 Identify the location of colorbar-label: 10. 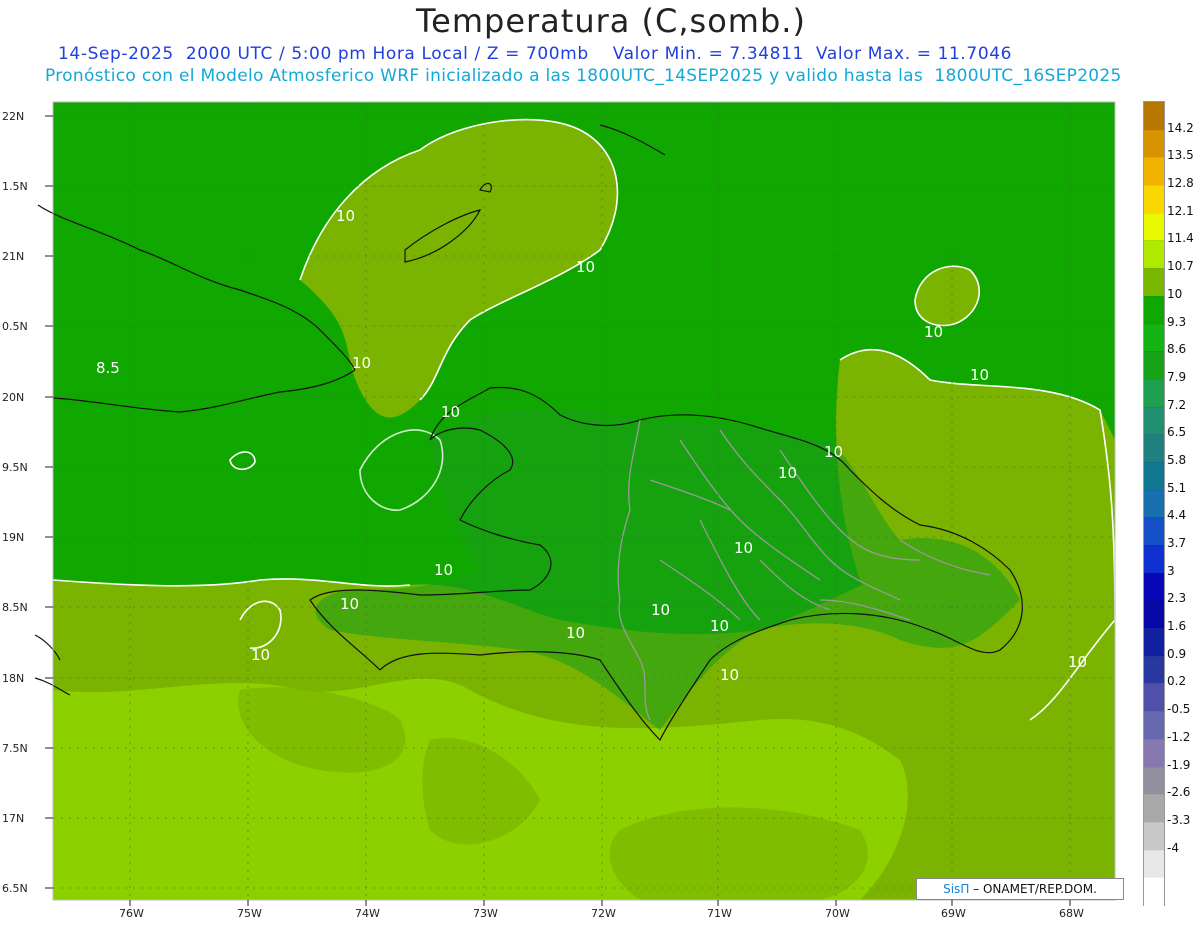
(1175, 293).